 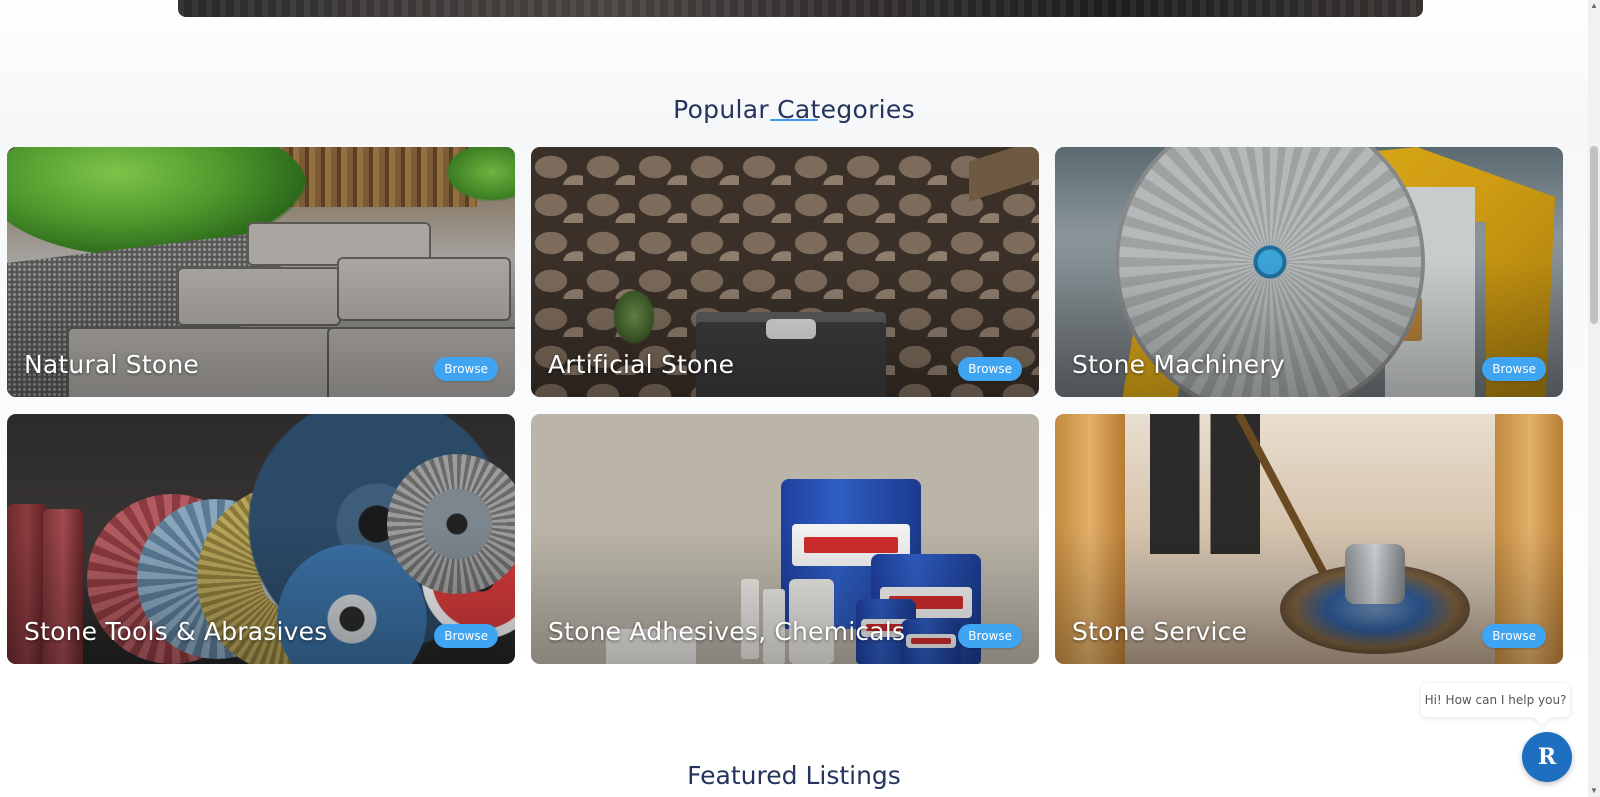 I want to click on title-underline, so click(x=794, y=120).